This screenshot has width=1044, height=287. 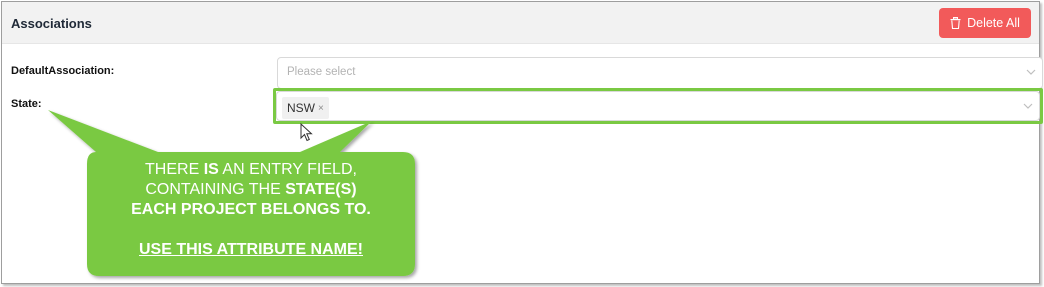 What do you see at coordinates (251, 249) in the screenshot?
I see `callout-attribute-note: USE THIS ATTRIBUTE NAME!` at bounding box center [251, 249].